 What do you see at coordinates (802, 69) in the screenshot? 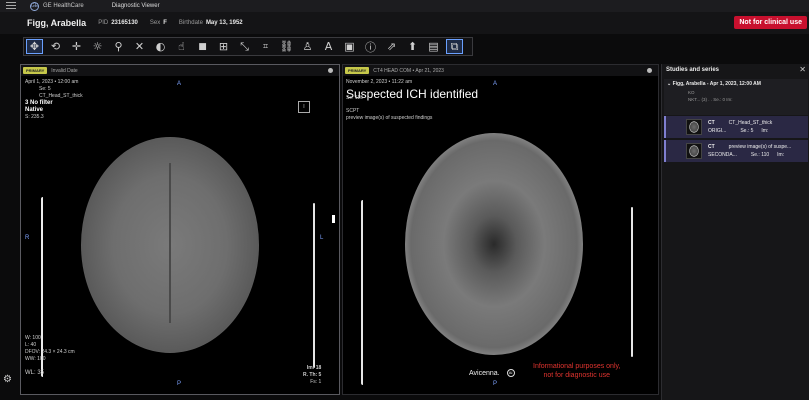
I see `close-icon: ✕` at bounding box center [802, 69].